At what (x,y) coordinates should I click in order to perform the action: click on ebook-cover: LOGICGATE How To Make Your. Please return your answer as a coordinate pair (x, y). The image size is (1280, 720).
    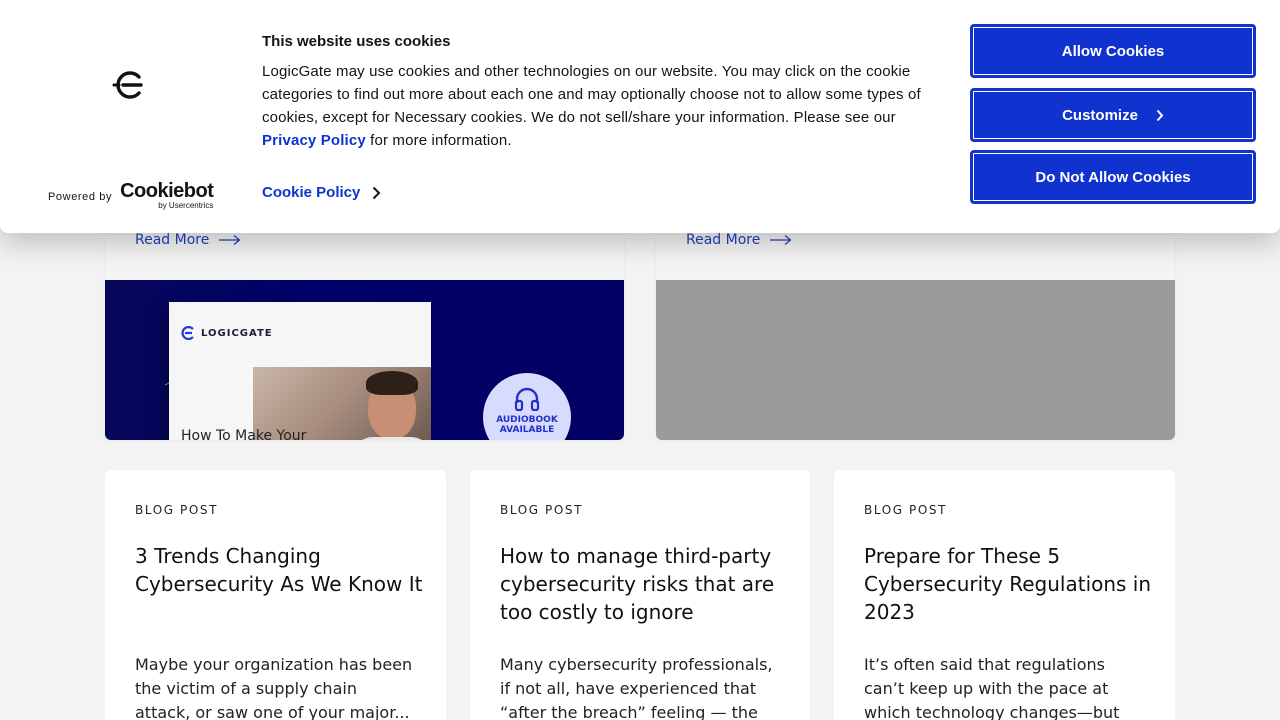
    Looking at the image, I should click on (300, 371).